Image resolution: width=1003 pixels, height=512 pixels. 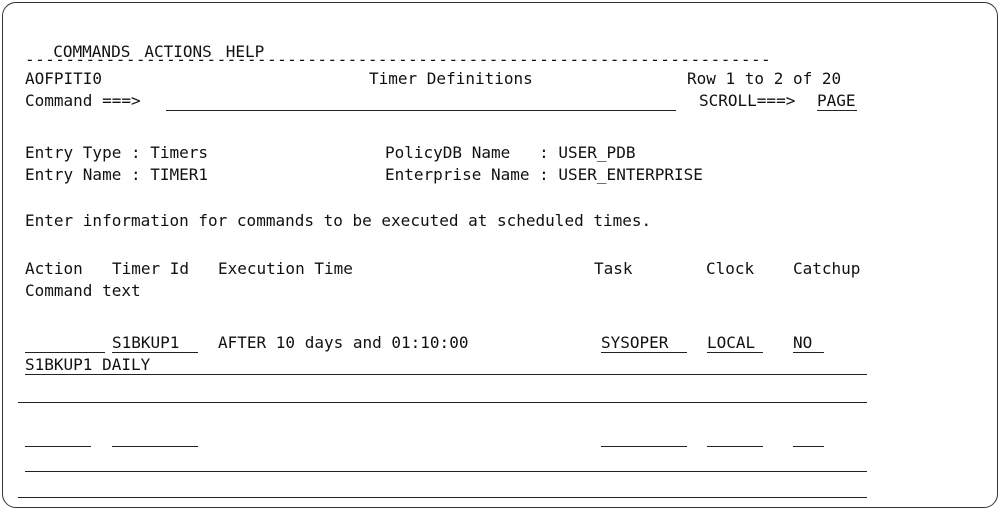 I want to click on col-command-text: Command text, so click(x=83, y=290).